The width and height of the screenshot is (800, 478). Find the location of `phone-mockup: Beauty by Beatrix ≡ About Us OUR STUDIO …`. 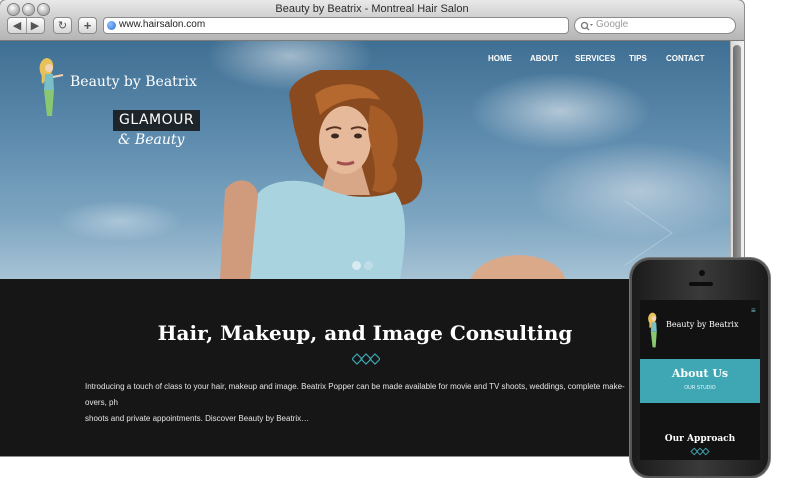

phone-mockup: Beauty by Beatrix ≡ About Us OUR STUDIO … is located at coordinates (700, 368).